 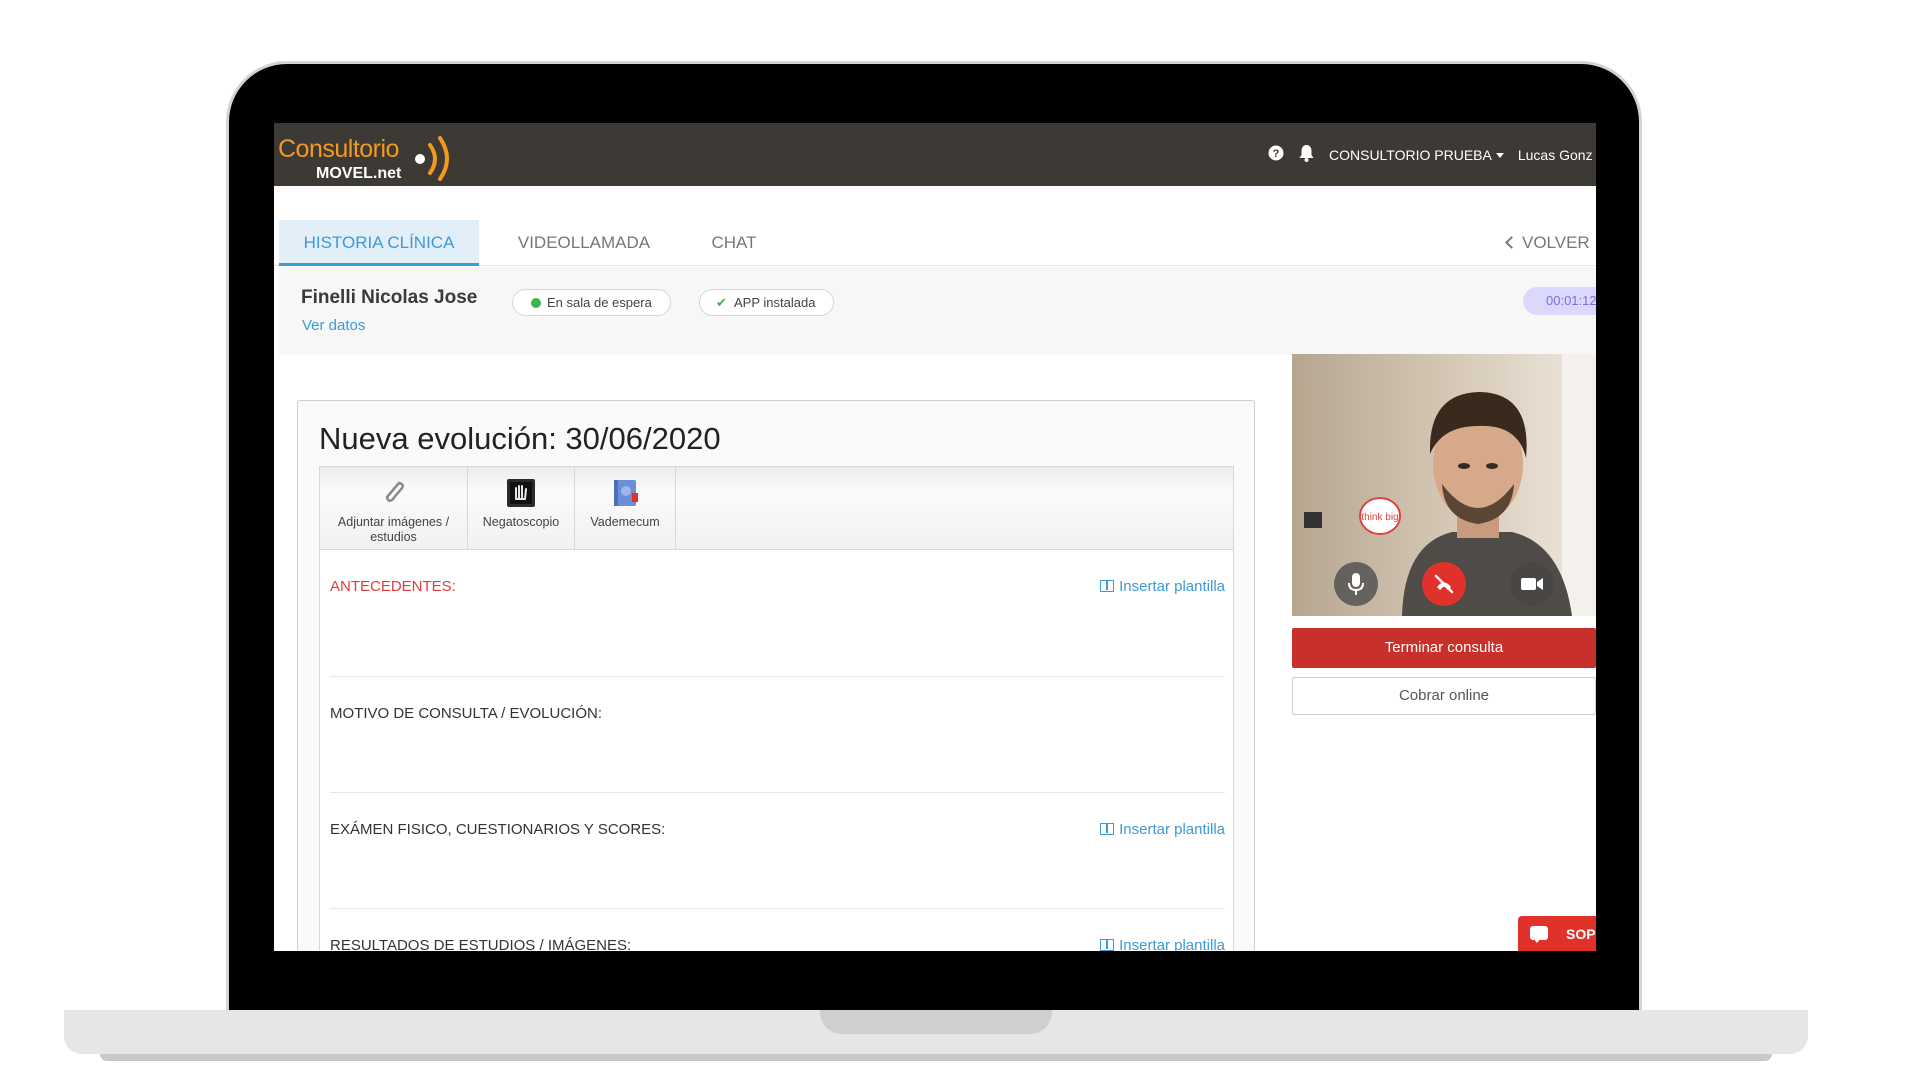 What do you see at coordinates (1444, 485) in the screenshot?
I see `video-feed: think big` at bounding box center [1444, 485].